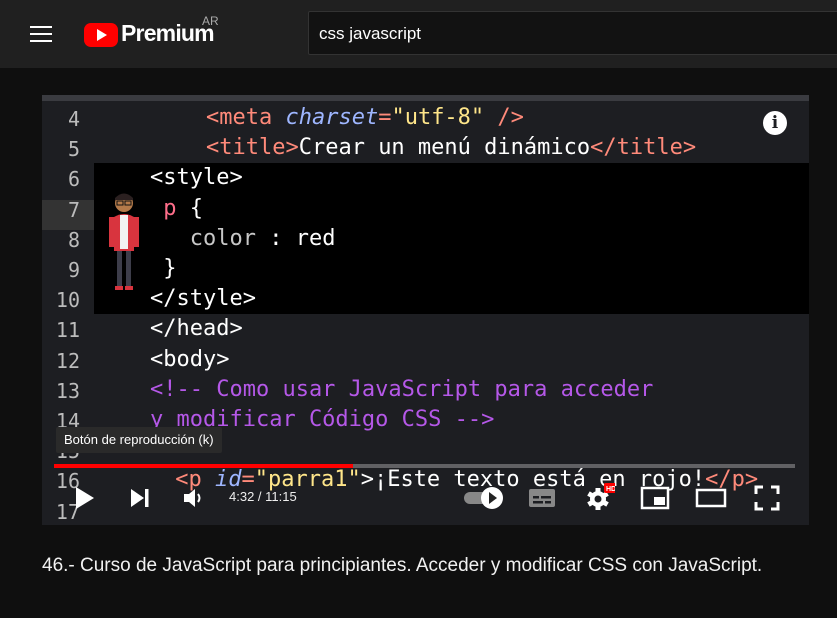 Image resolution: width=837 pixels, height=618 pixels. Describe the element at coordinates (73, 179) in the screenshot. I see `line-number: 6` at that location.